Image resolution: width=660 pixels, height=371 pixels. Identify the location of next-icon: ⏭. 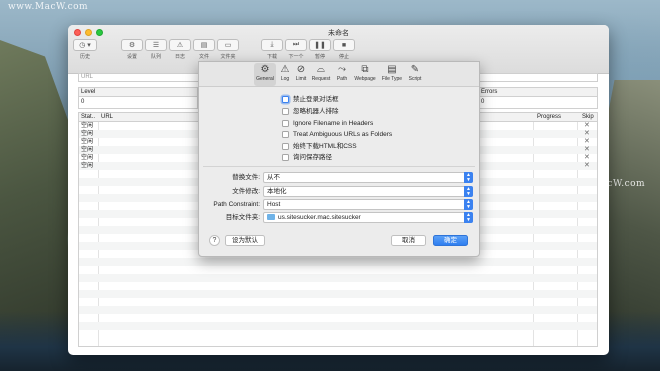
(296, 44).